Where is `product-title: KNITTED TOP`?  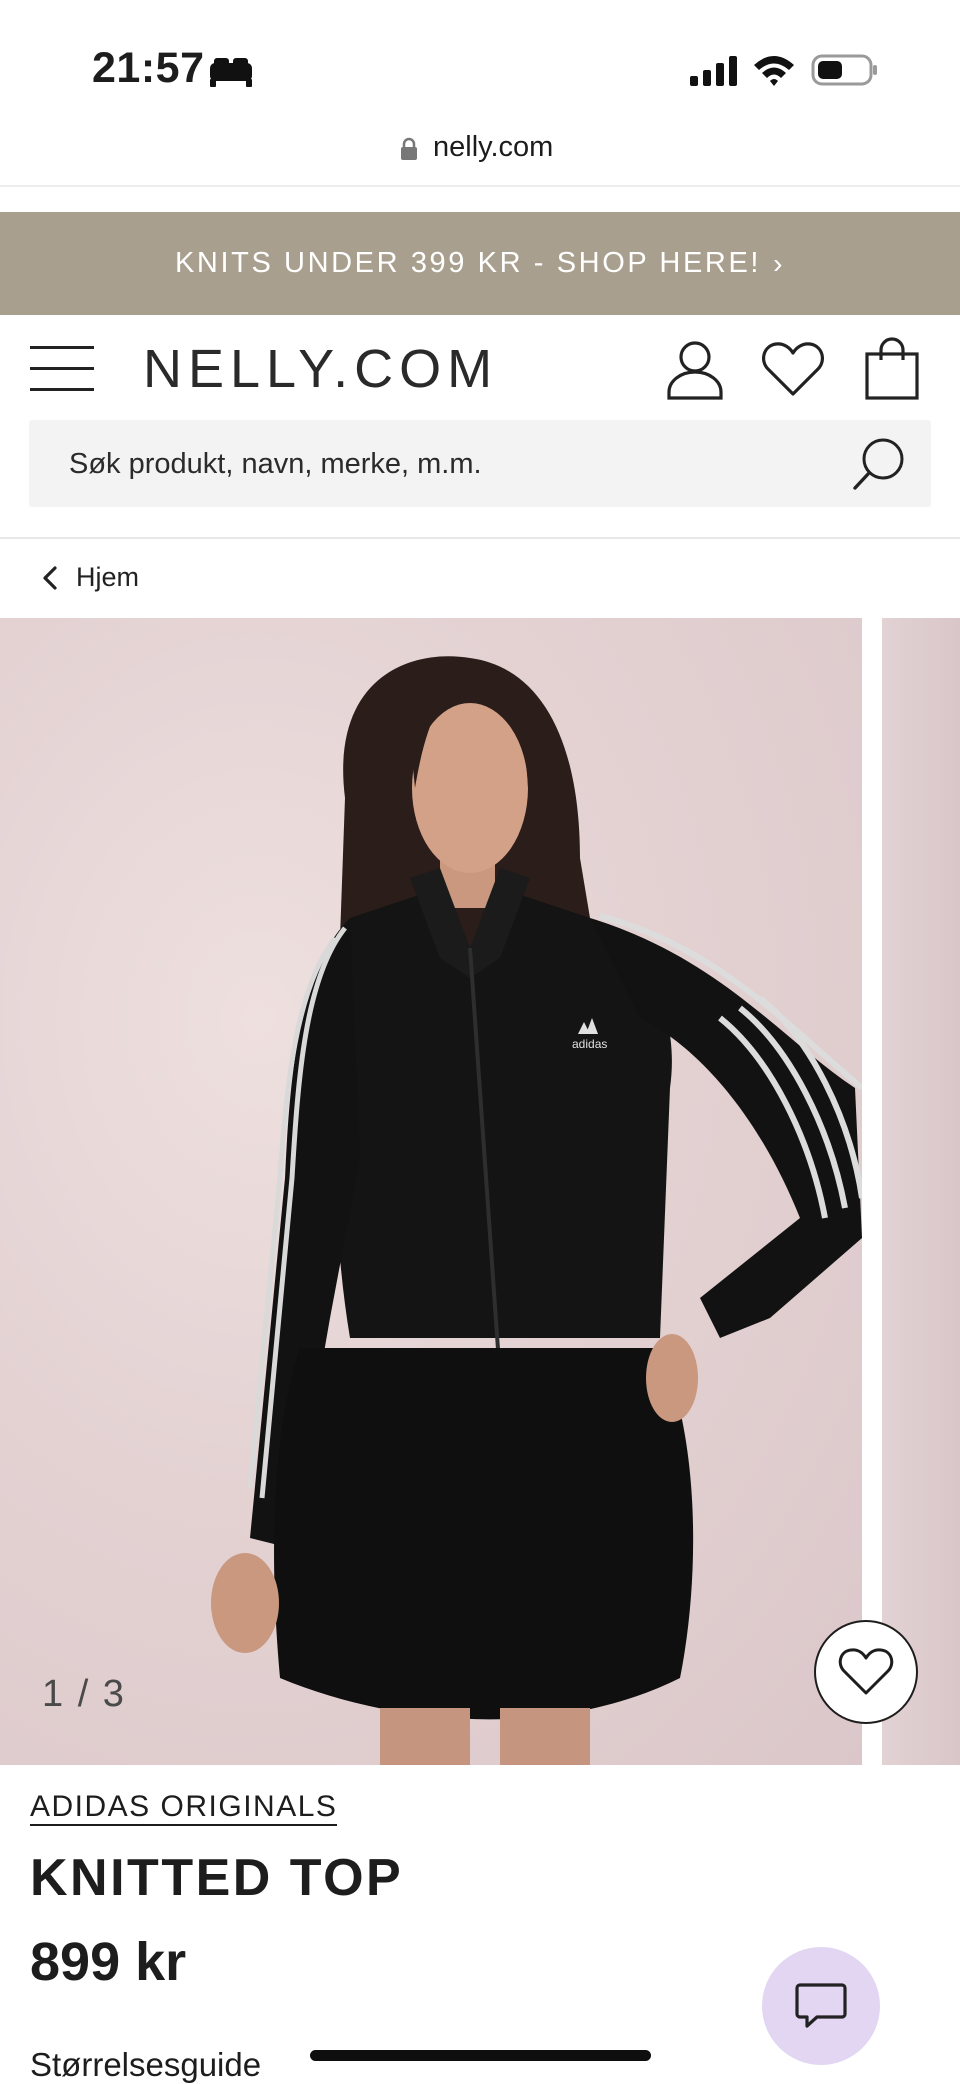
product-title: KNITTED TOP is located at coordinates (217, 1878).